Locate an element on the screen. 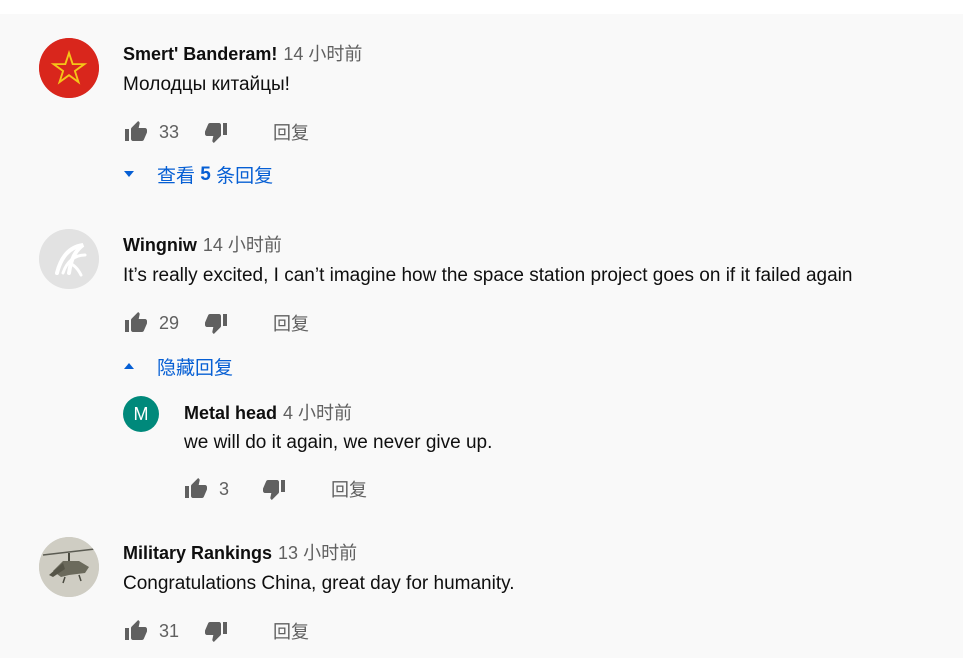  comment-header: Metal head 4 小时前 is located at coordinates (268, 412).